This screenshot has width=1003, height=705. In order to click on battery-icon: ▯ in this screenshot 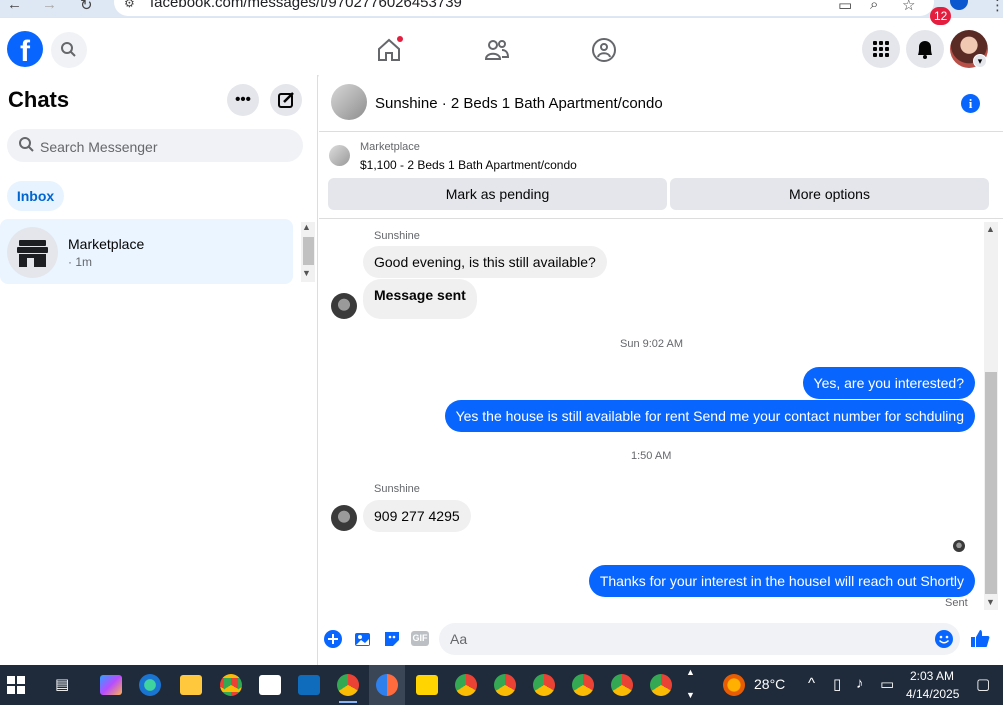, I will do `click(837, 684)`.